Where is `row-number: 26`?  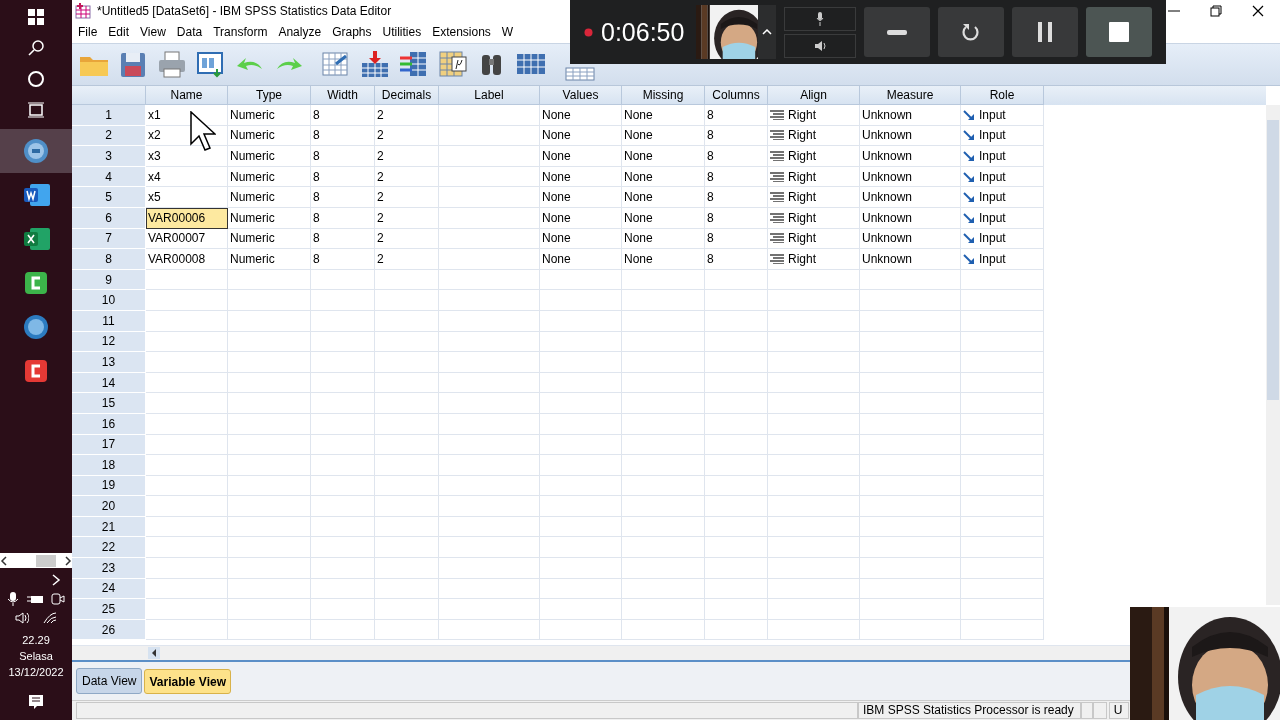
row-number: 26 is located at coordinates (109, 630).